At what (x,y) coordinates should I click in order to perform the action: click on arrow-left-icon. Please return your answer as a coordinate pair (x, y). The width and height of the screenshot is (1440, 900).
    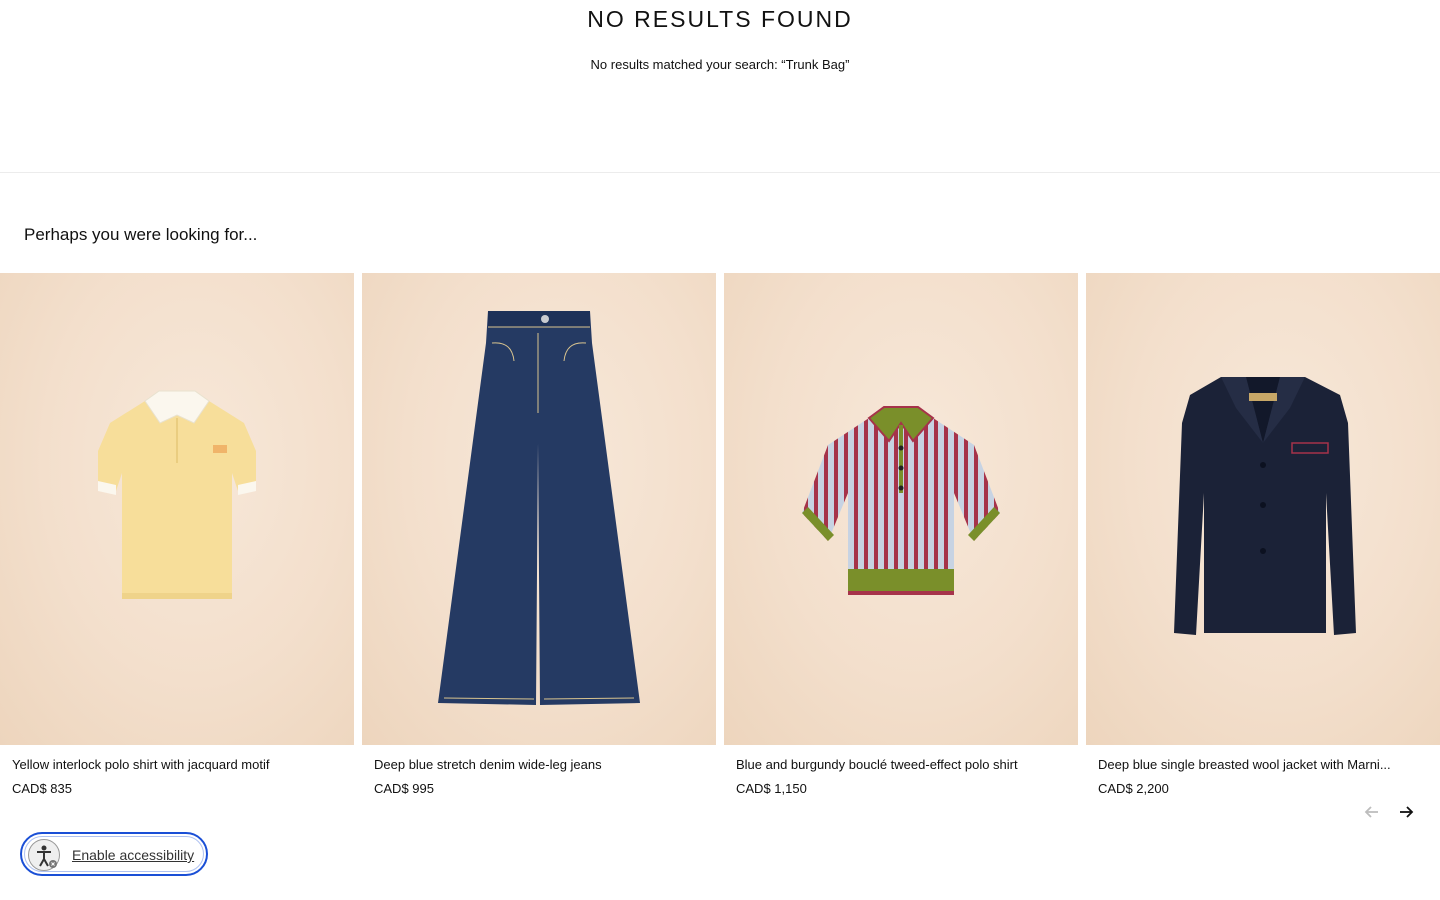
    Looking at the image, I should click on (1371, 812).